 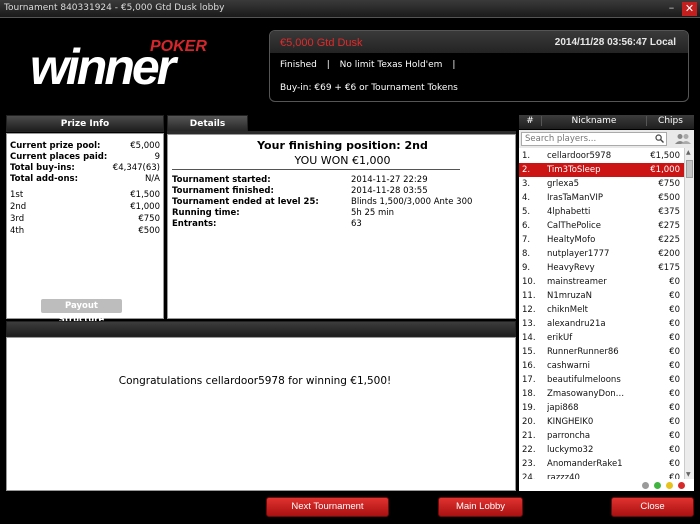 I want to click on player-rank: 23., so click(x=529, y=464).